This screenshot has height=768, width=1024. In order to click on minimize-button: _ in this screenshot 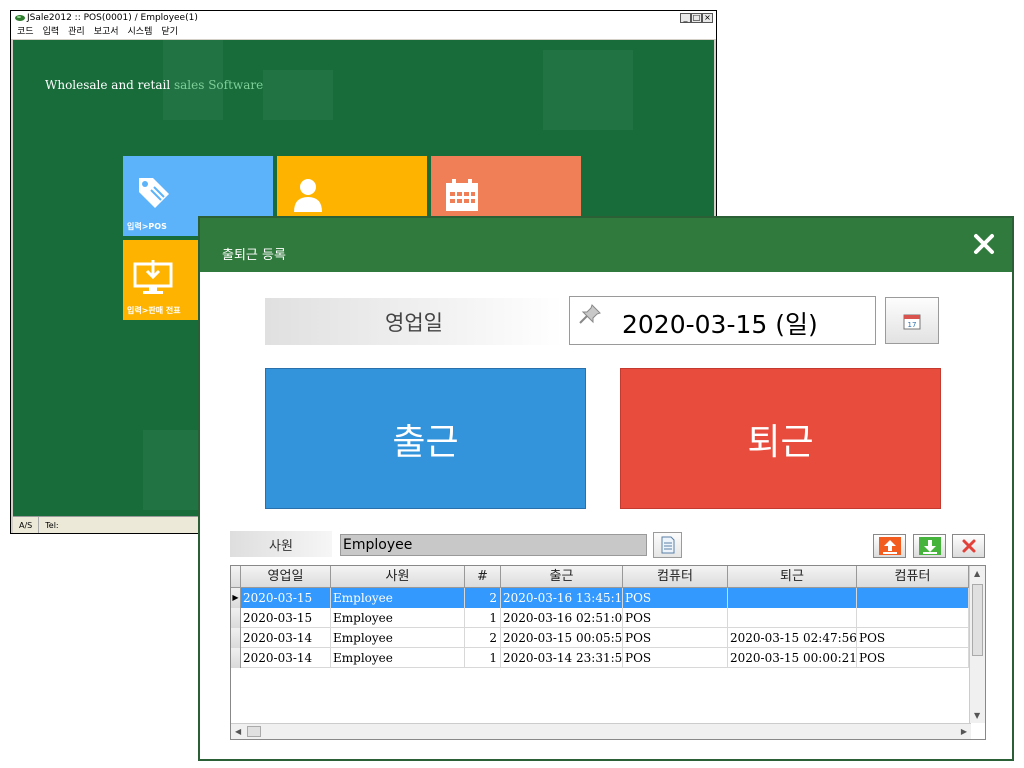, I will do `click(685, 18)`.